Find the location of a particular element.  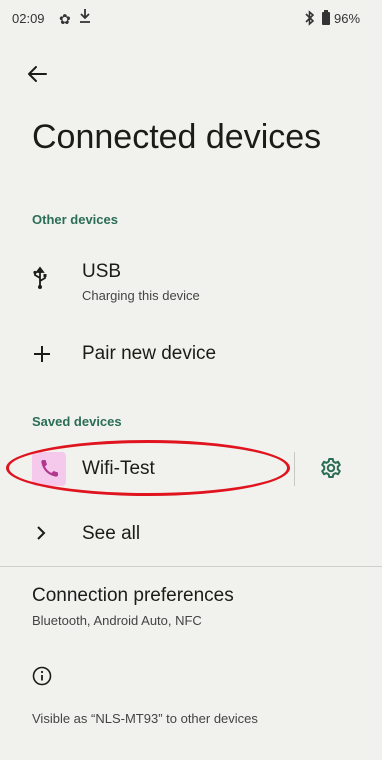

connection-preferences-subtitle: Bluetooth, Android Auto, NFC is located at coordinates (117, 620).